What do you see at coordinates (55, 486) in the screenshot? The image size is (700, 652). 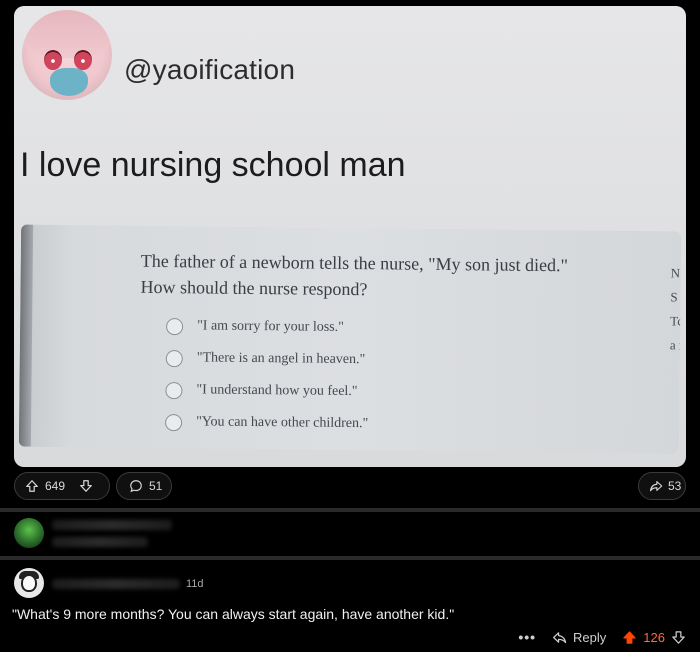 I see `upvote-count: 649` at bounding box center [55, 486].